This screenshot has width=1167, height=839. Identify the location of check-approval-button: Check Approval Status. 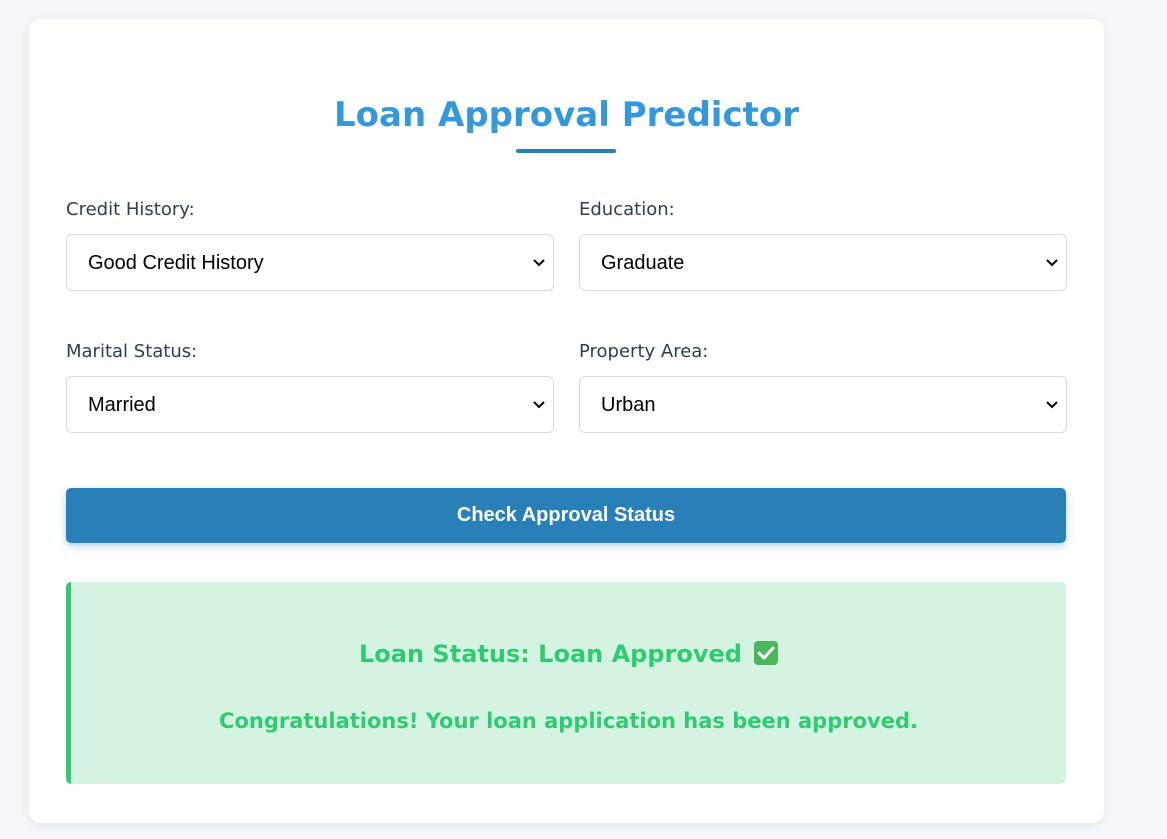
(566, 515).